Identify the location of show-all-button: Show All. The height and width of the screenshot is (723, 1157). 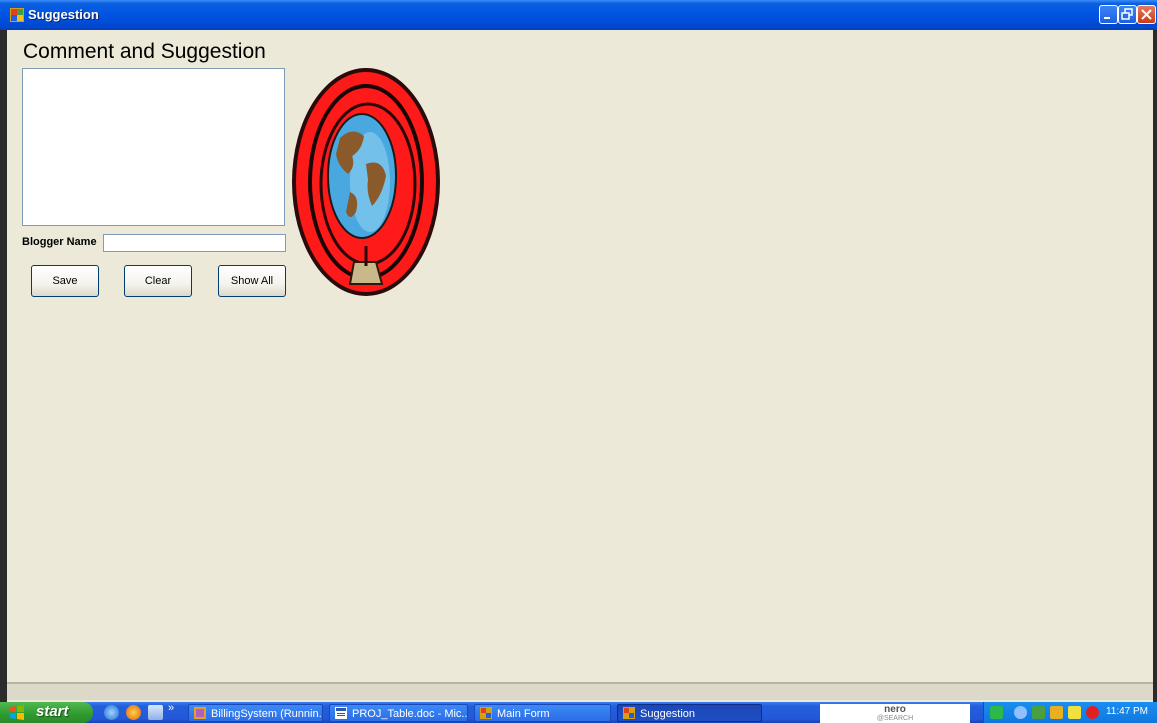
(252, 281).